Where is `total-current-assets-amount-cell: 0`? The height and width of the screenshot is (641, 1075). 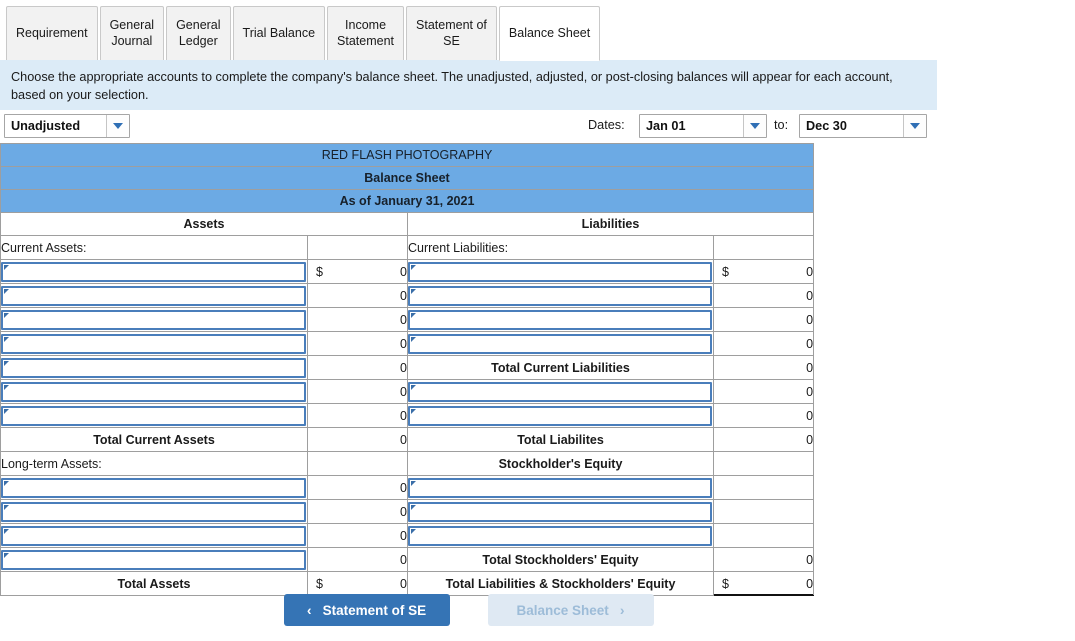
total-current-assets-amount-cell: 0 is located at coordinates (357, 439).